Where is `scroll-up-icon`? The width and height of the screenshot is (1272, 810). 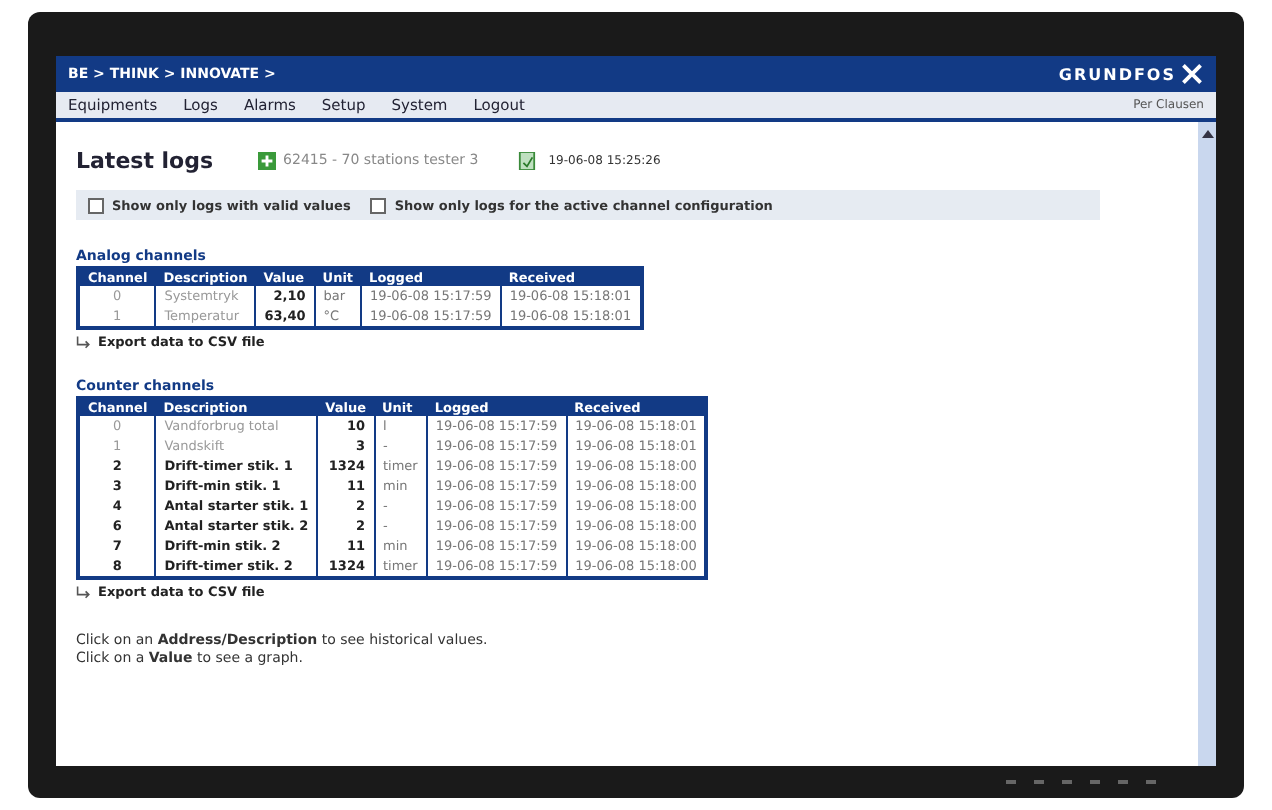
scroll-up-icon is located at coordinates (1207, 134).